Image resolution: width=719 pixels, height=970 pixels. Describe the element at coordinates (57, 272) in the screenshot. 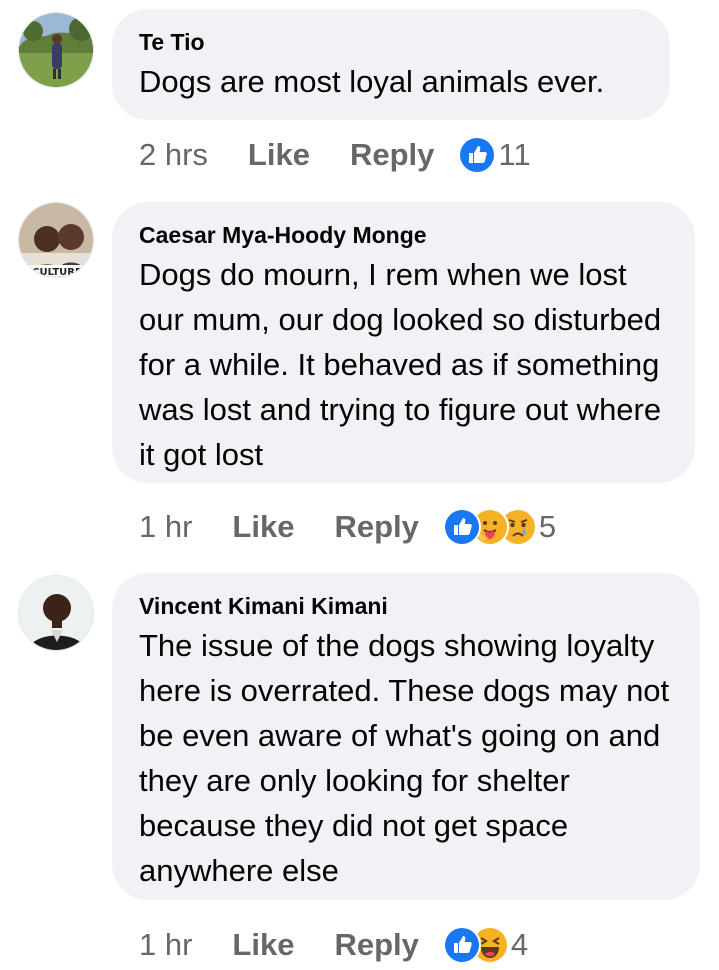

I see `avatar-badge-text: CULTURE` at that location.